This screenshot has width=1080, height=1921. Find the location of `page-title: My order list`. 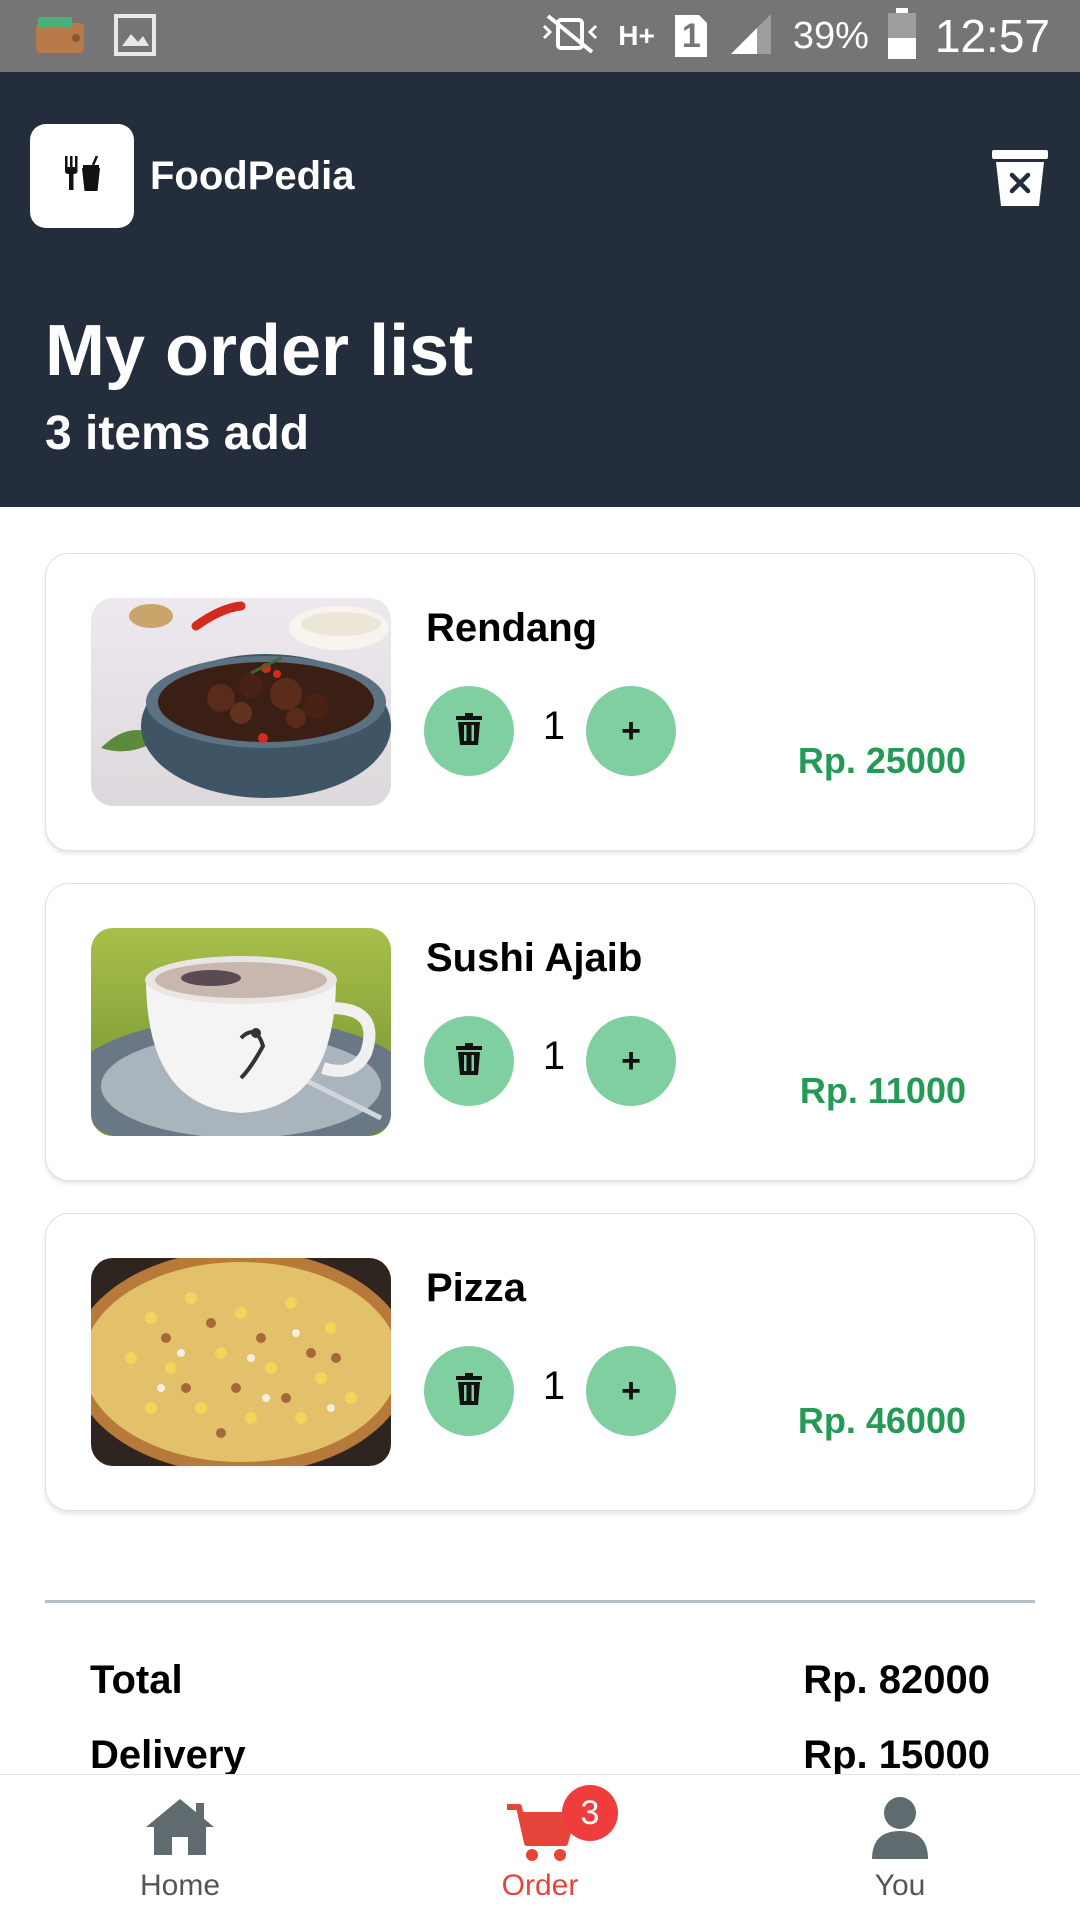

page-title: My order list is located at coordinates (259, 351).